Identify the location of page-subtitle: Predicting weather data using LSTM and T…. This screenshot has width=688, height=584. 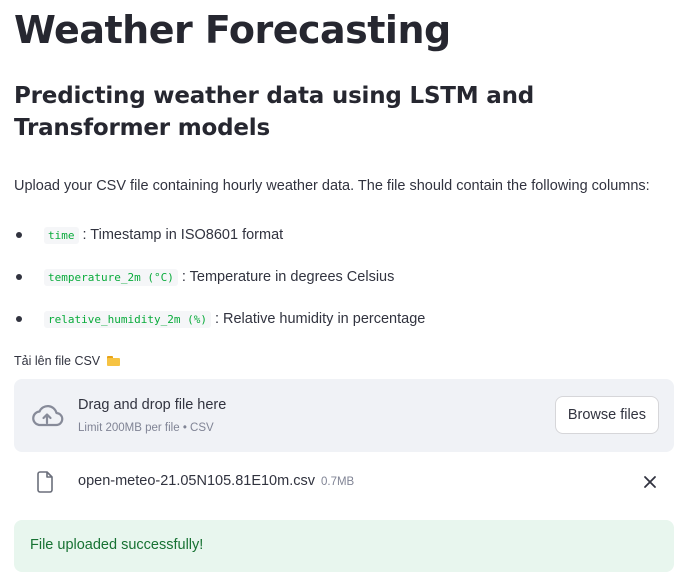
(274, 112).